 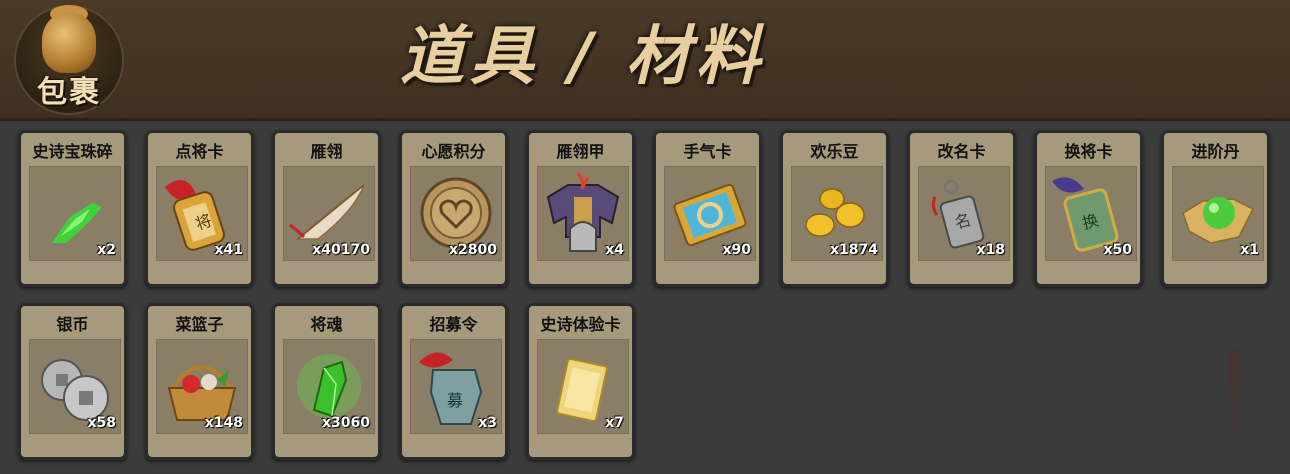 I want to click on item-card: 将魂 x3060, so click(x=326, y=381).